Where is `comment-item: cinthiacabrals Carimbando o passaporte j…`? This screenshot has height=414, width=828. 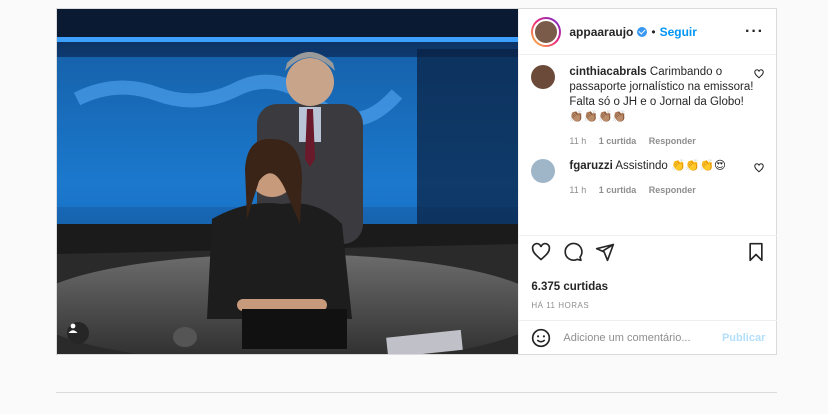 comment-item: cinthiacabrals Carimbando o passaporte j… is located at coordinates (647, 107).